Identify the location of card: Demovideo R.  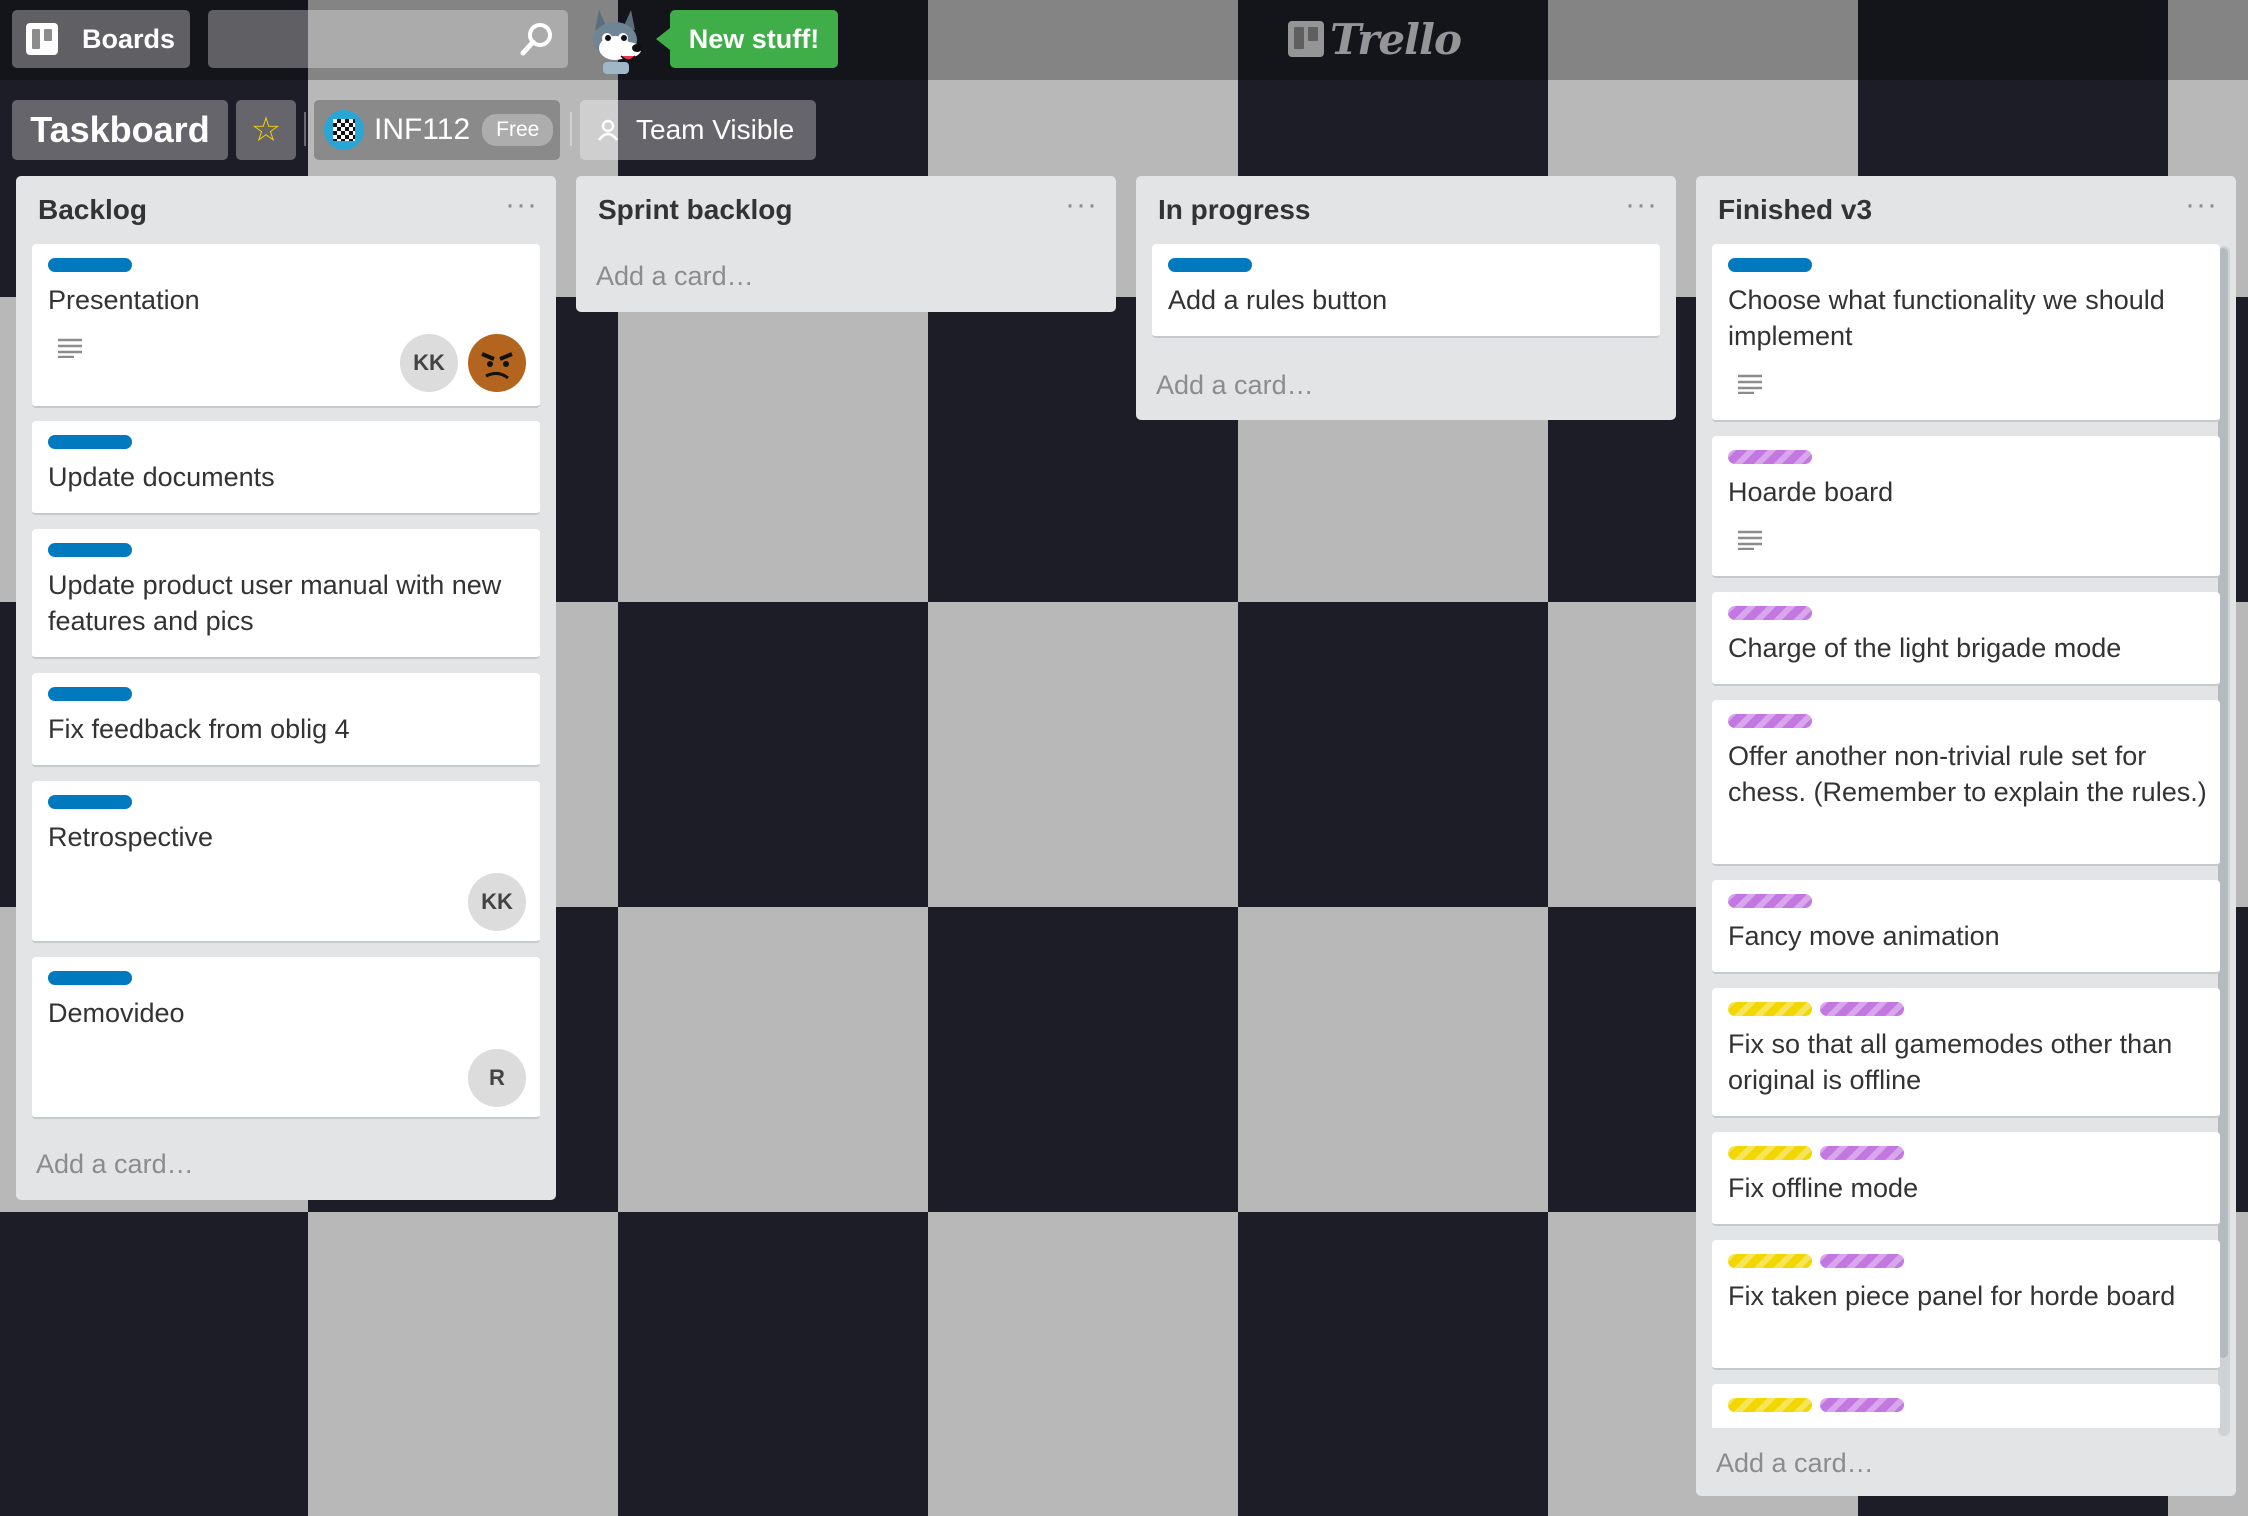
(286, 1038).